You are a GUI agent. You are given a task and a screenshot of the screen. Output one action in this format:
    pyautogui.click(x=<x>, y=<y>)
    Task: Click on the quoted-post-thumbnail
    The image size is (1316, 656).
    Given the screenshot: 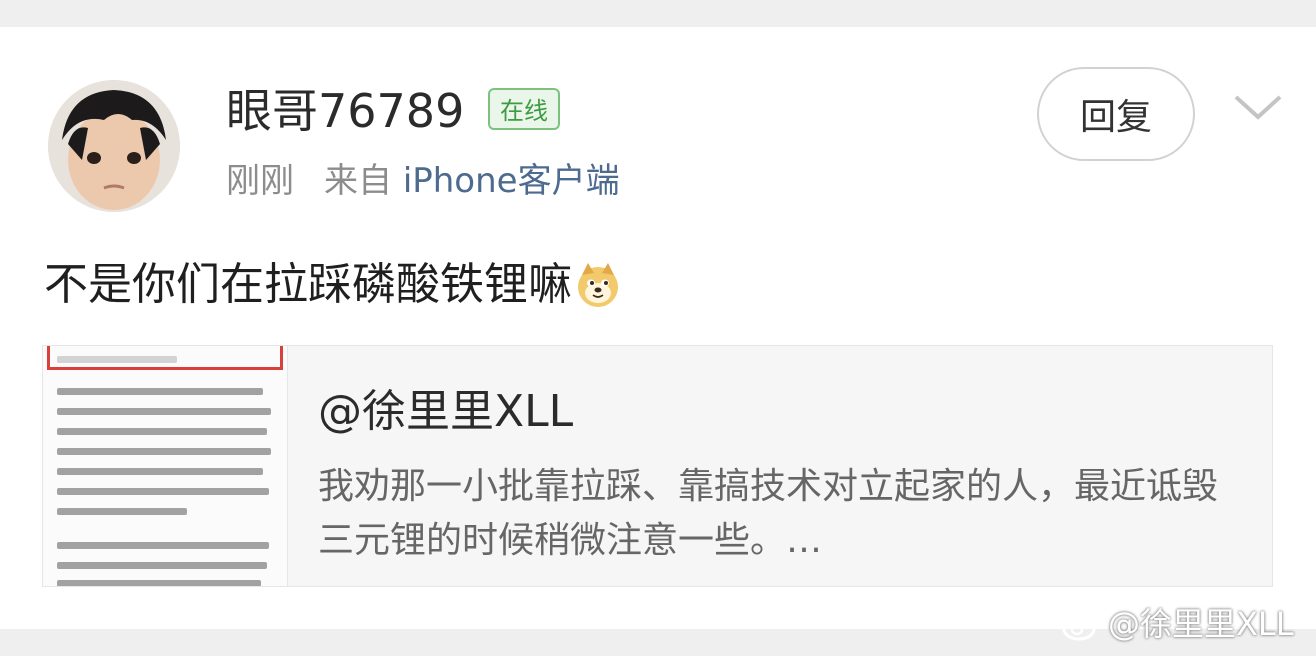 What is the action you would take?
    pyautogui.click(x=165, y=466)
    